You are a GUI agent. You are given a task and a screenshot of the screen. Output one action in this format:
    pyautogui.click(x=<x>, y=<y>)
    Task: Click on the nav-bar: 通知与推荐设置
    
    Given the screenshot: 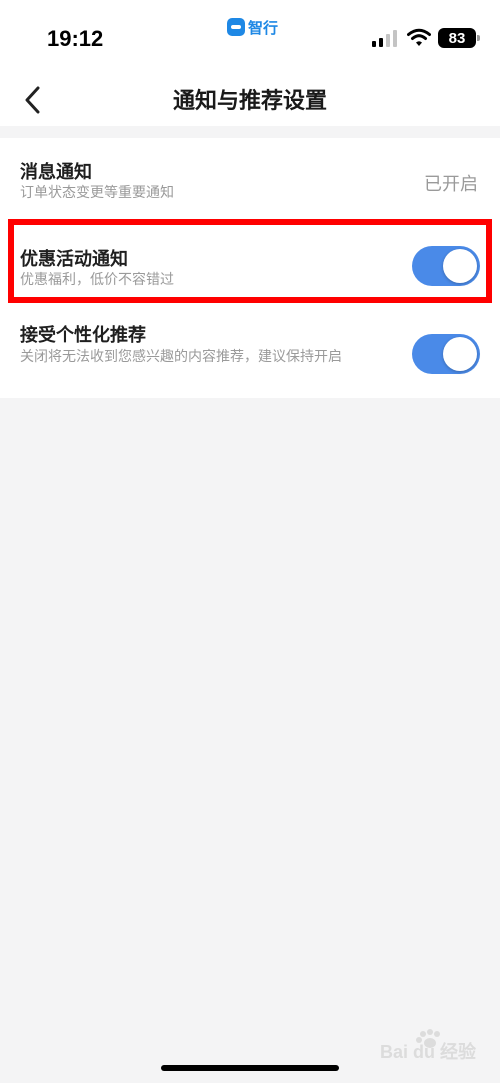 What is the action you would take?
    pyautogui.click(x=250, y=101)
    